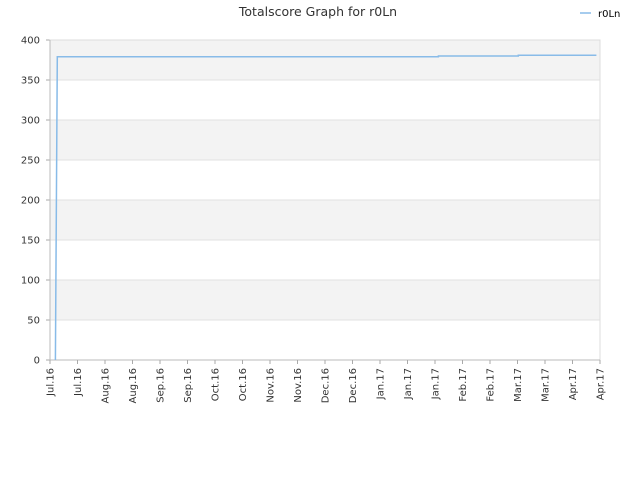 Image resolution: width=640 pixels, height=480 pixels. I want to click on y-tick-label: 350, so click(30, 81).